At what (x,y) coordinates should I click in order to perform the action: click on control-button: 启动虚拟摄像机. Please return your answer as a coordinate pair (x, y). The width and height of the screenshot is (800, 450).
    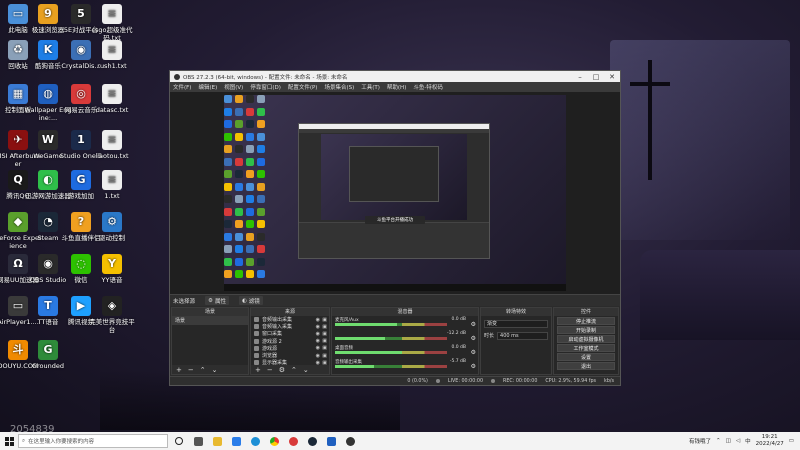
    Looking at the image, I should click on (586, 339).